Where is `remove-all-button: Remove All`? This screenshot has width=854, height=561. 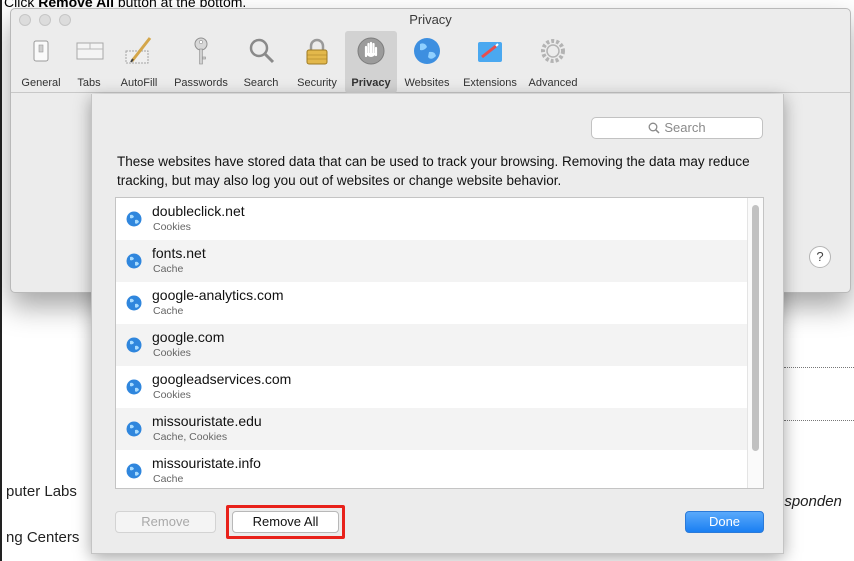
remove-all-button: Remove All is located at coordinates (285, 522).